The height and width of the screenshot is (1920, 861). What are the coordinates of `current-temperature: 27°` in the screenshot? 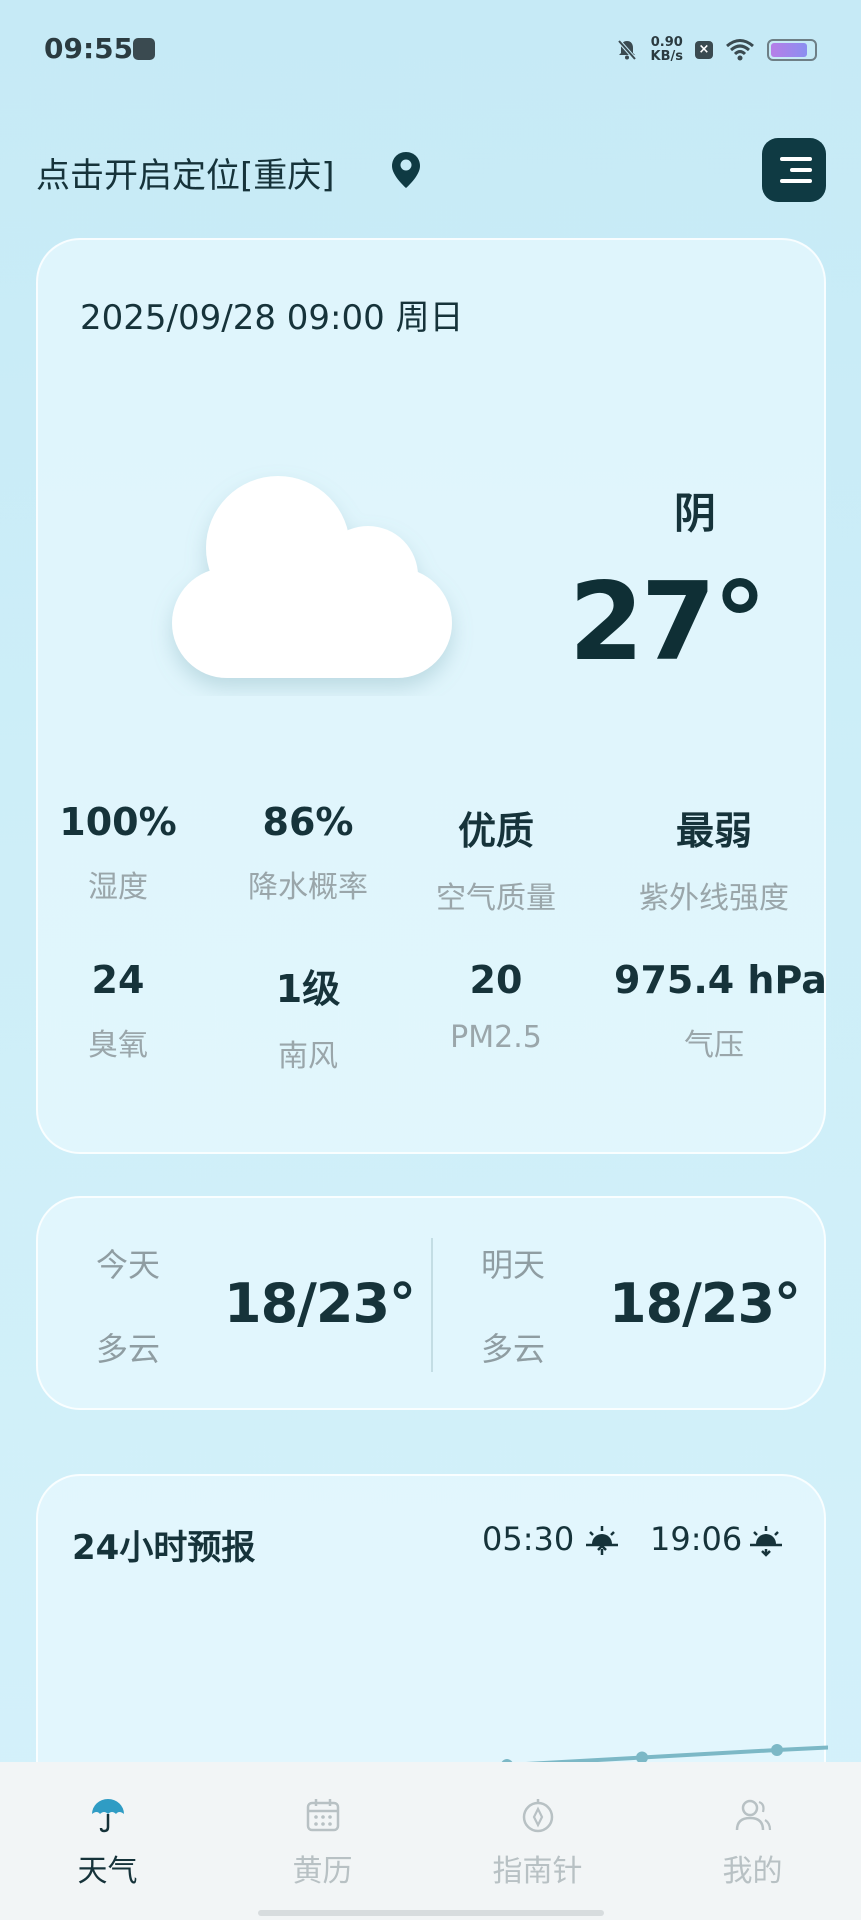 It's located at (667, 622).